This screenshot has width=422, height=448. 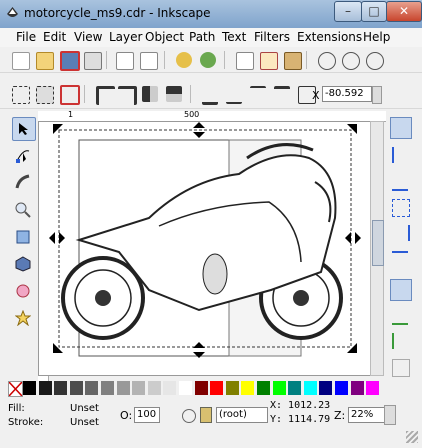 What do you see at coordinates (378, 243) in the screenshot?
I see `scrollbar-thumb` at bounding box center [378, 243].